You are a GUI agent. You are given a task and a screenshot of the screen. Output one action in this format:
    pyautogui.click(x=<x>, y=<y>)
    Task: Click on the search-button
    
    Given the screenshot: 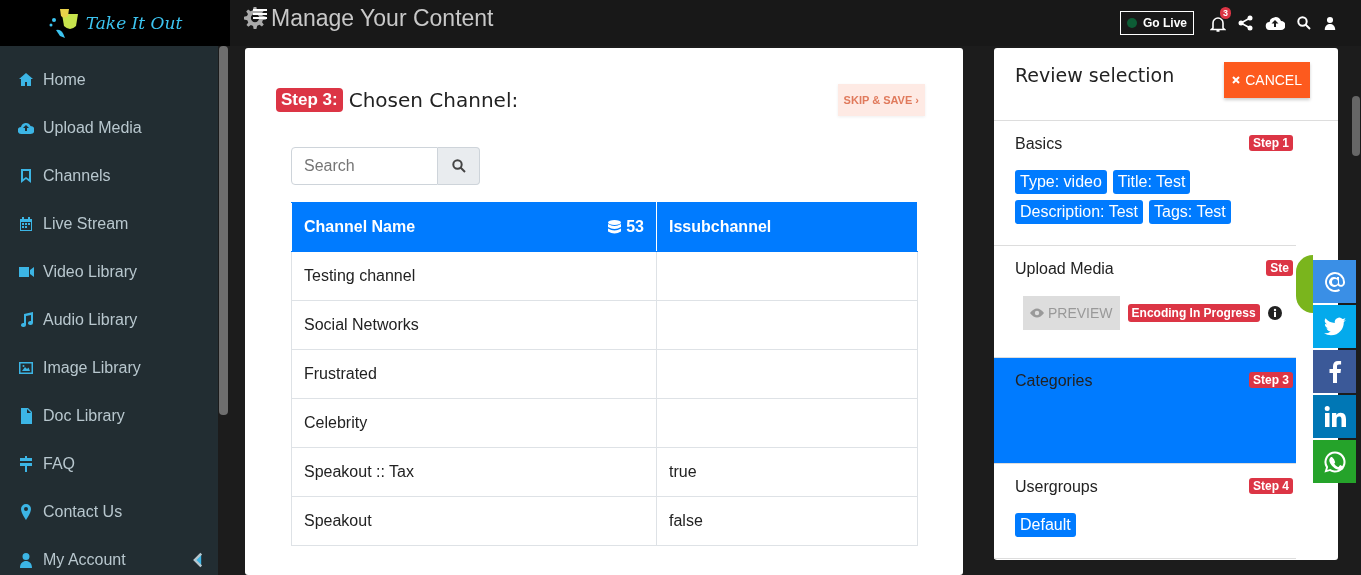 What is the action you would take?
    pyautogui.click(x=459, y=166)
    